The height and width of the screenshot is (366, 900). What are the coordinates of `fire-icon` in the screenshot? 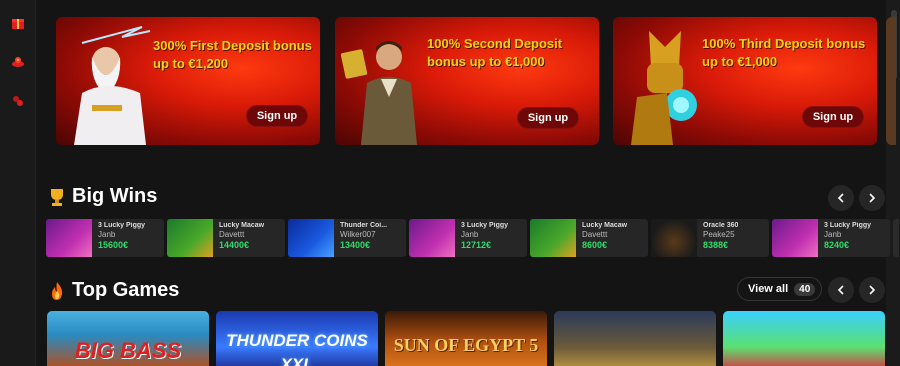 It's located at (57, 290).